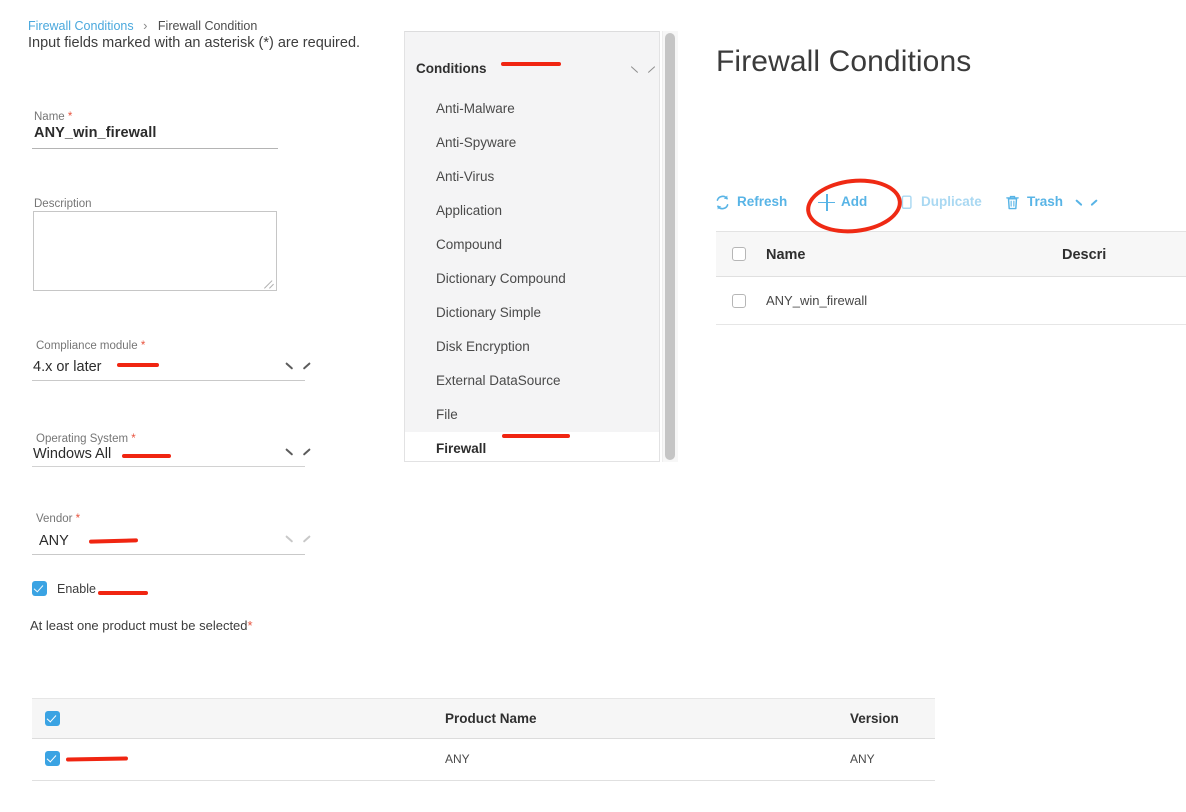 The width and height of the screenshot is (1186, 812). I want to click on breadcrumb-link-firewall-conditions: Firewall Conditions, so click(81, 26).